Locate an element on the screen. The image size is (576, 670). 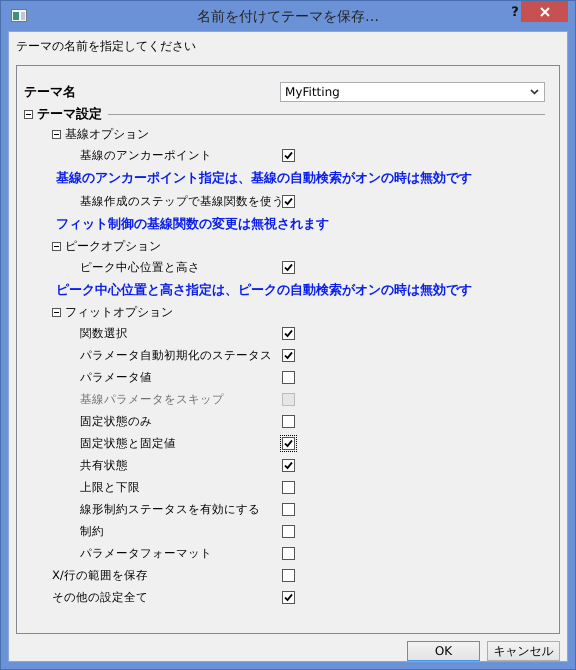
close-button is located at coordinates (544, 11).